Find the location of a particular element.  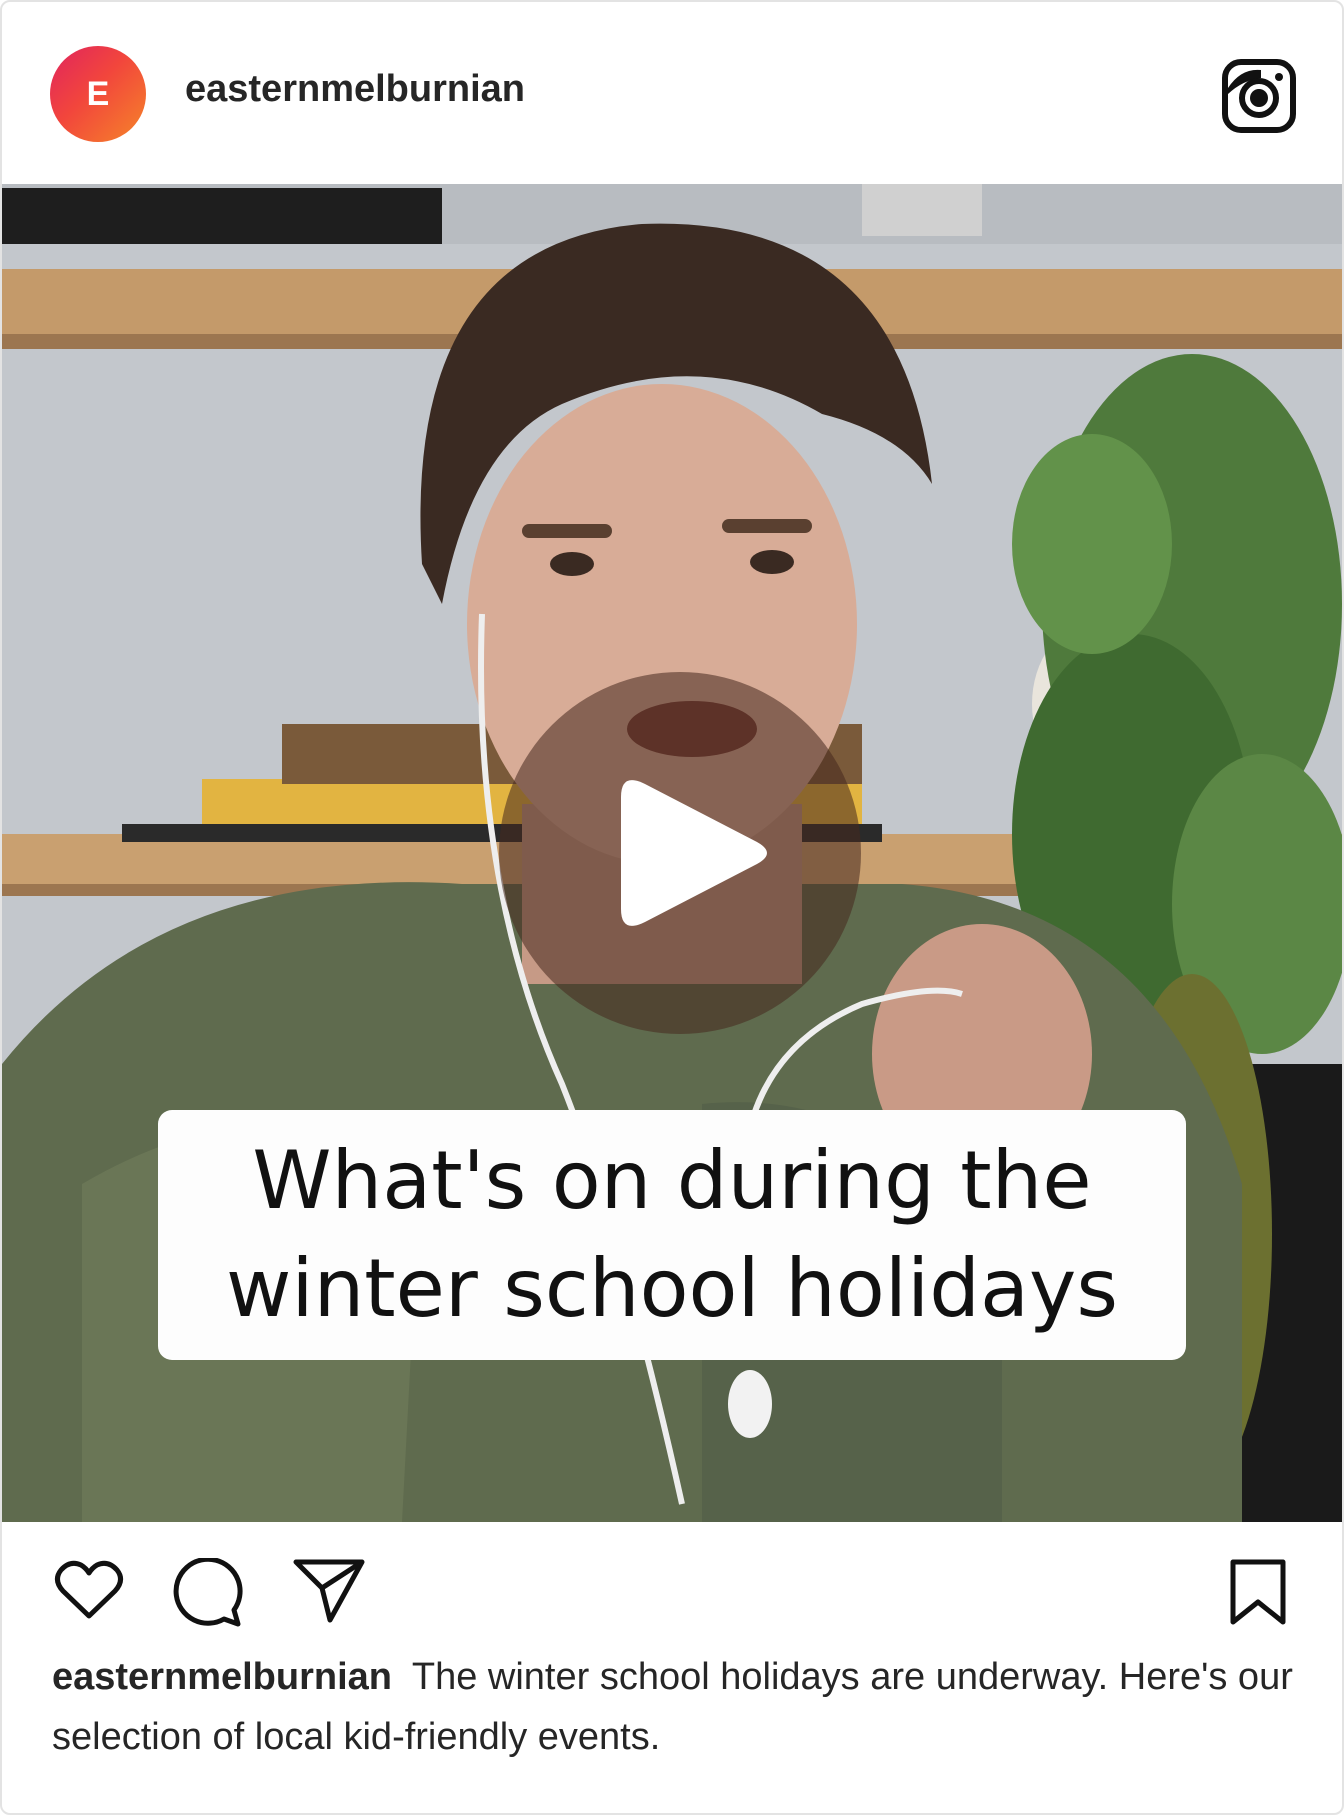

avatar-letter: E is located at coordinates (98, 93).